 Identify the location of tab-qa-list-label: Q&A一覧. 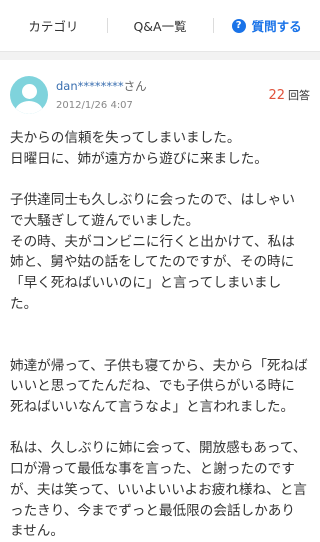
(160, 26).